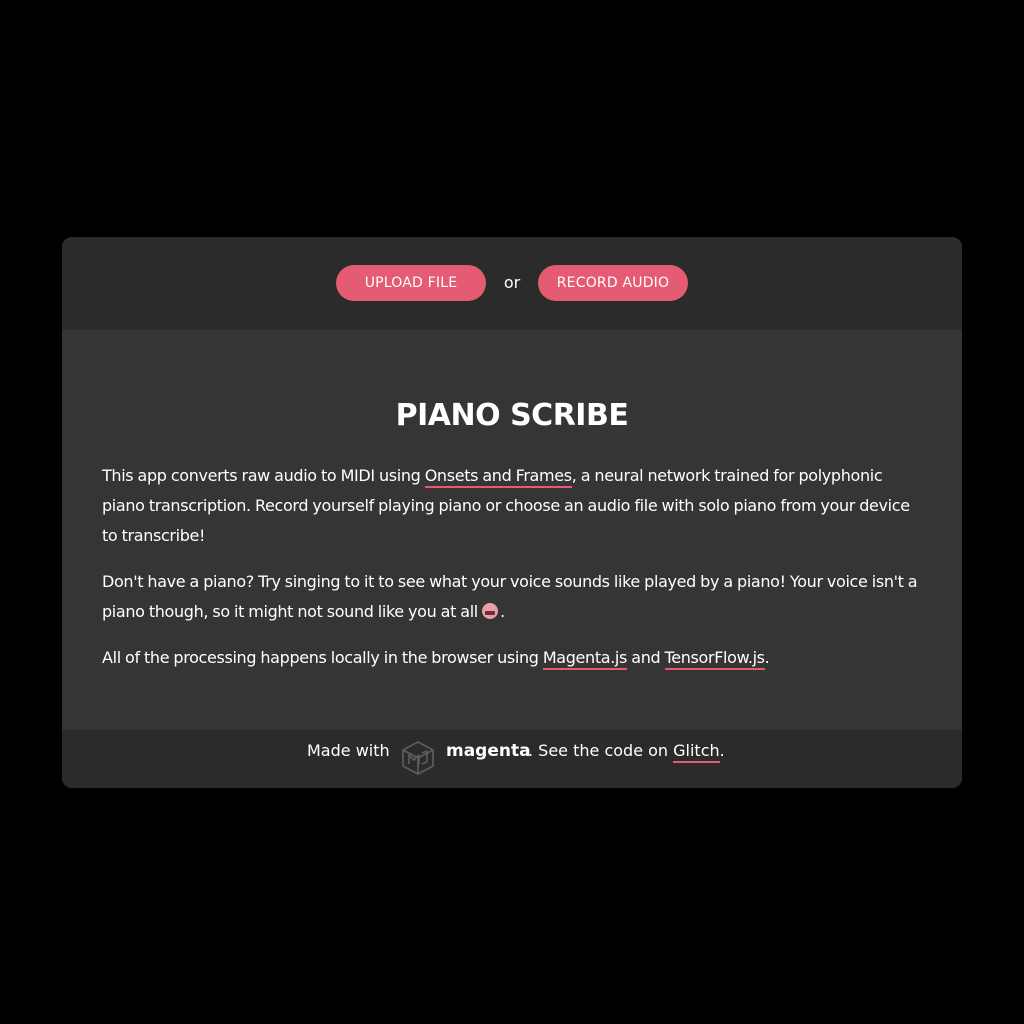  What do you see at coordinates (348, 750) in the screenshot?
I see `made-with-label: Made with` at bounding box center [348, 750].